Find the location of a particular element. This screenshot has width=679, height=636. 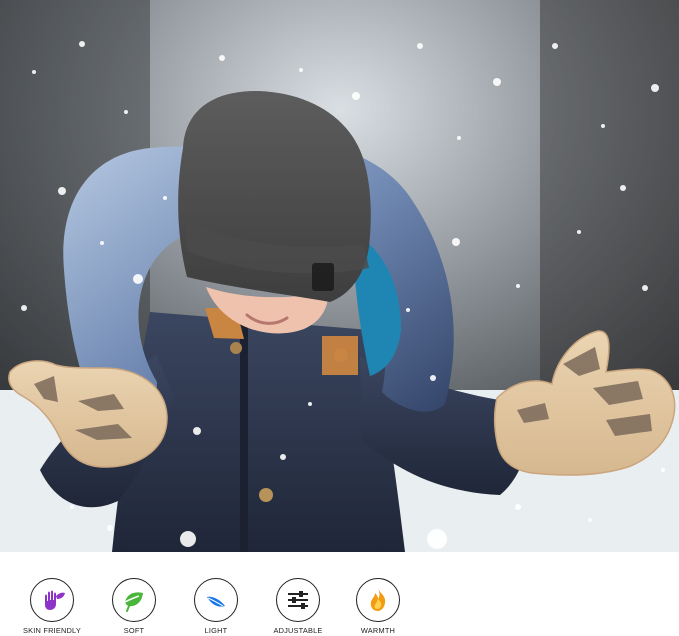

feature-skin-friendly: SKIN FRIENDLY is located at coordinates (52, 606).